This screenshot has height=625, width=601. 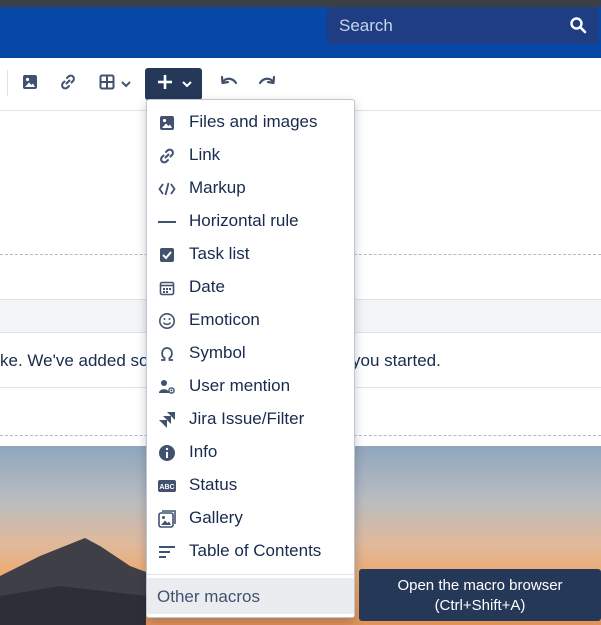 I want to click on search-input: Search, so click(x=463, y=25).